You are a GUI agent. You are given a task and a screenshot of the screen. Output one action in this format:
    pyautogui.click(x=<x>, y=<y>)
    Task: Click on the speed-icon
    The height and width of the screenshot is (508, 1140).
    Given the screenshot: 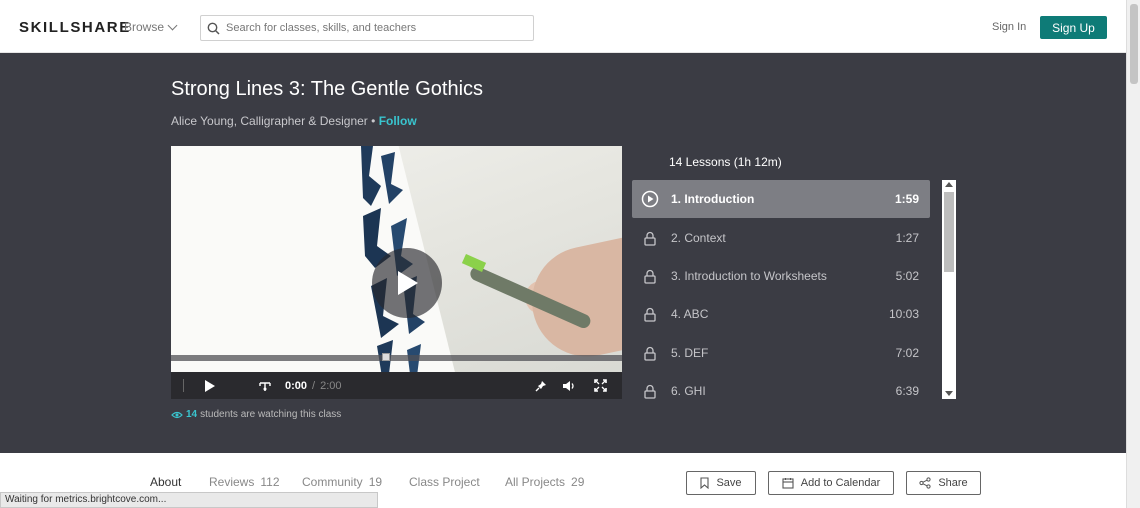 What is the action you would take?
    pyautogui.click(x=265, y=386)
    